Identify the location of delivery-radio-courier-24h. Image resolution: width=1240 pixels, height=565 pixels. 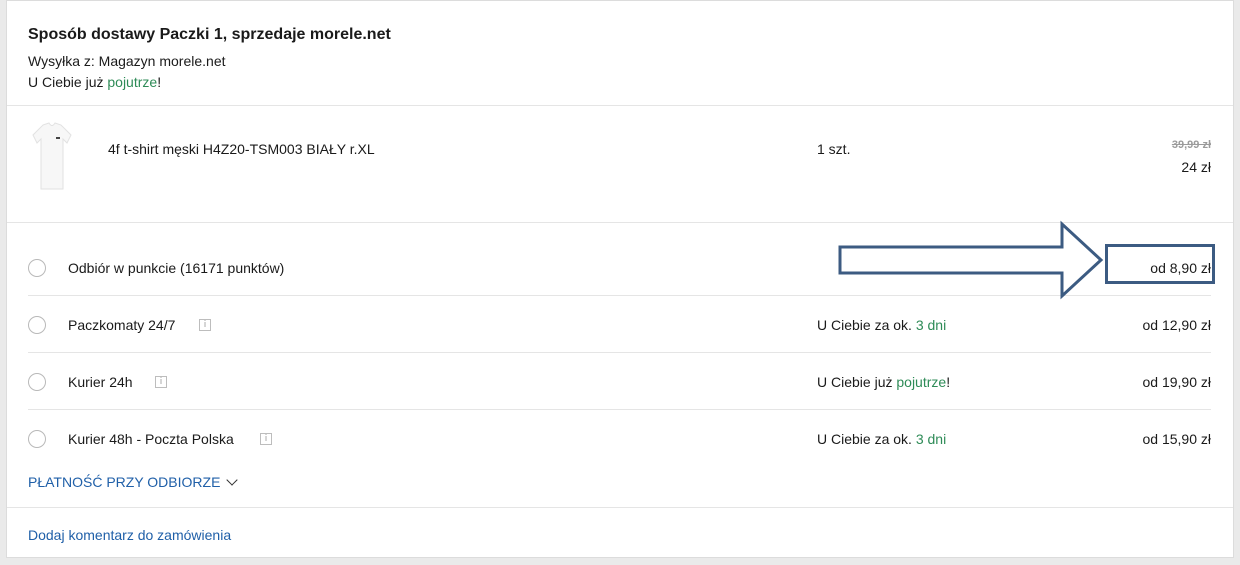
(37, 382).